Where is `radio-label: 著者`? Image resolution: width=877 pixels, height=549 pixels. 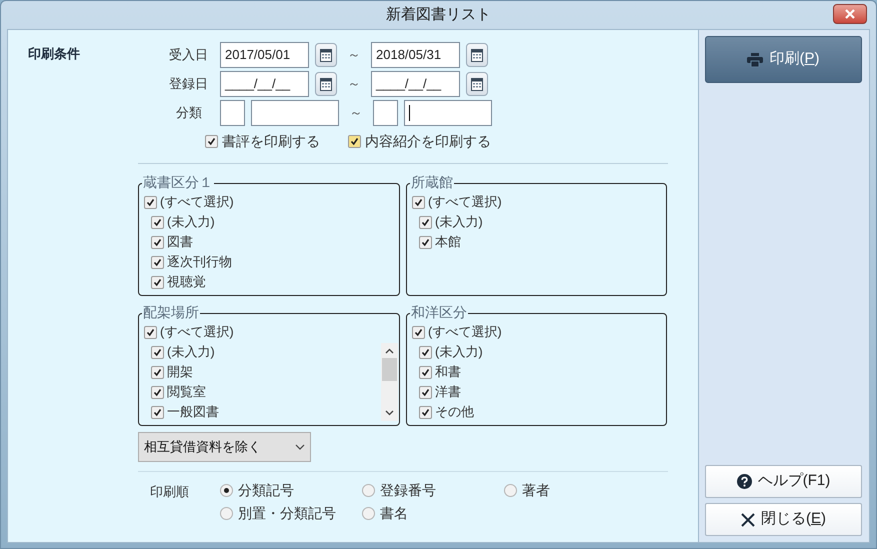 radio-label: 著者 is located at coordinates (536, 490).